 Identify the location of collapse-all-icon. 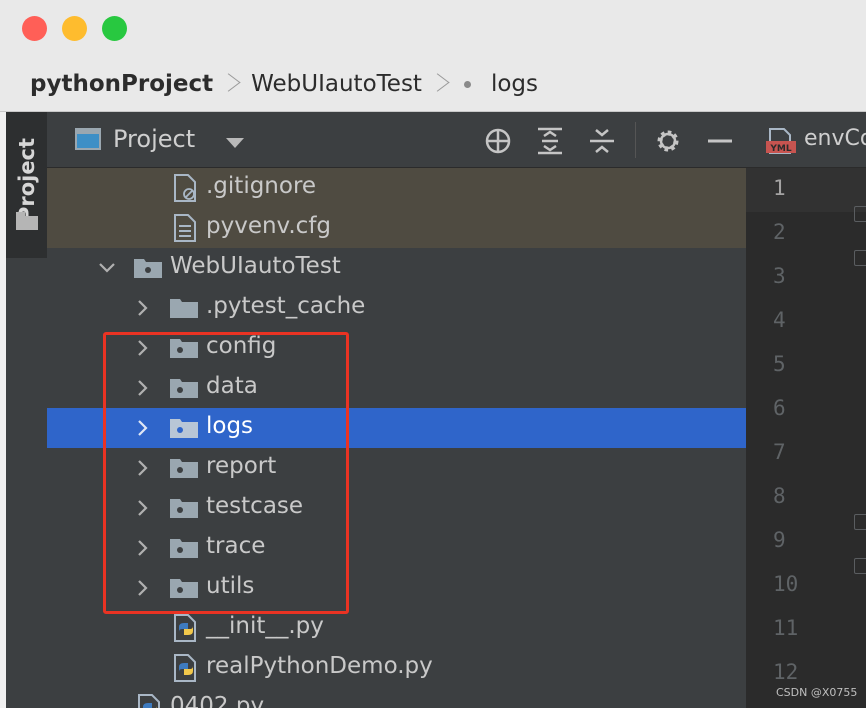
(602, 141).